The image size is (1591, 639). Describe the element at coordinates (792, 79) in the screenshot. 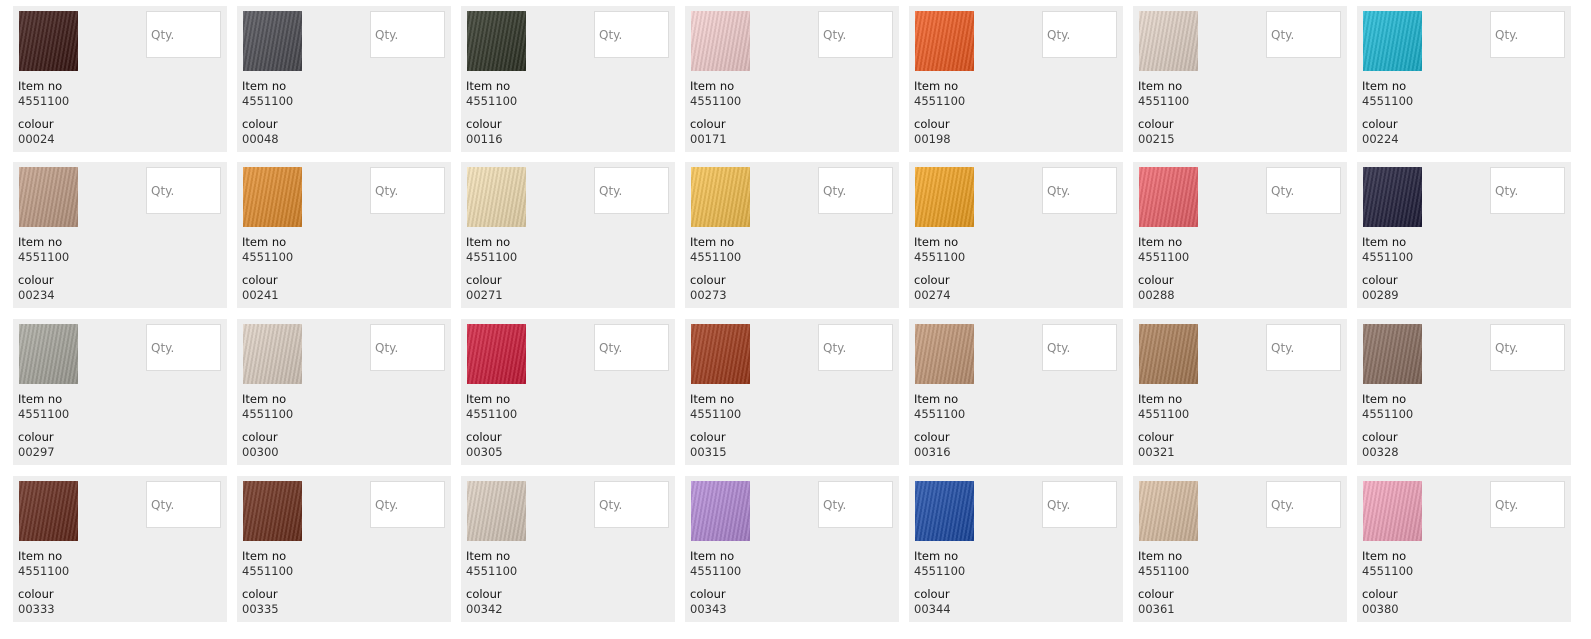

I see `product-card: Item no 4551100 colour 00171` at that location.